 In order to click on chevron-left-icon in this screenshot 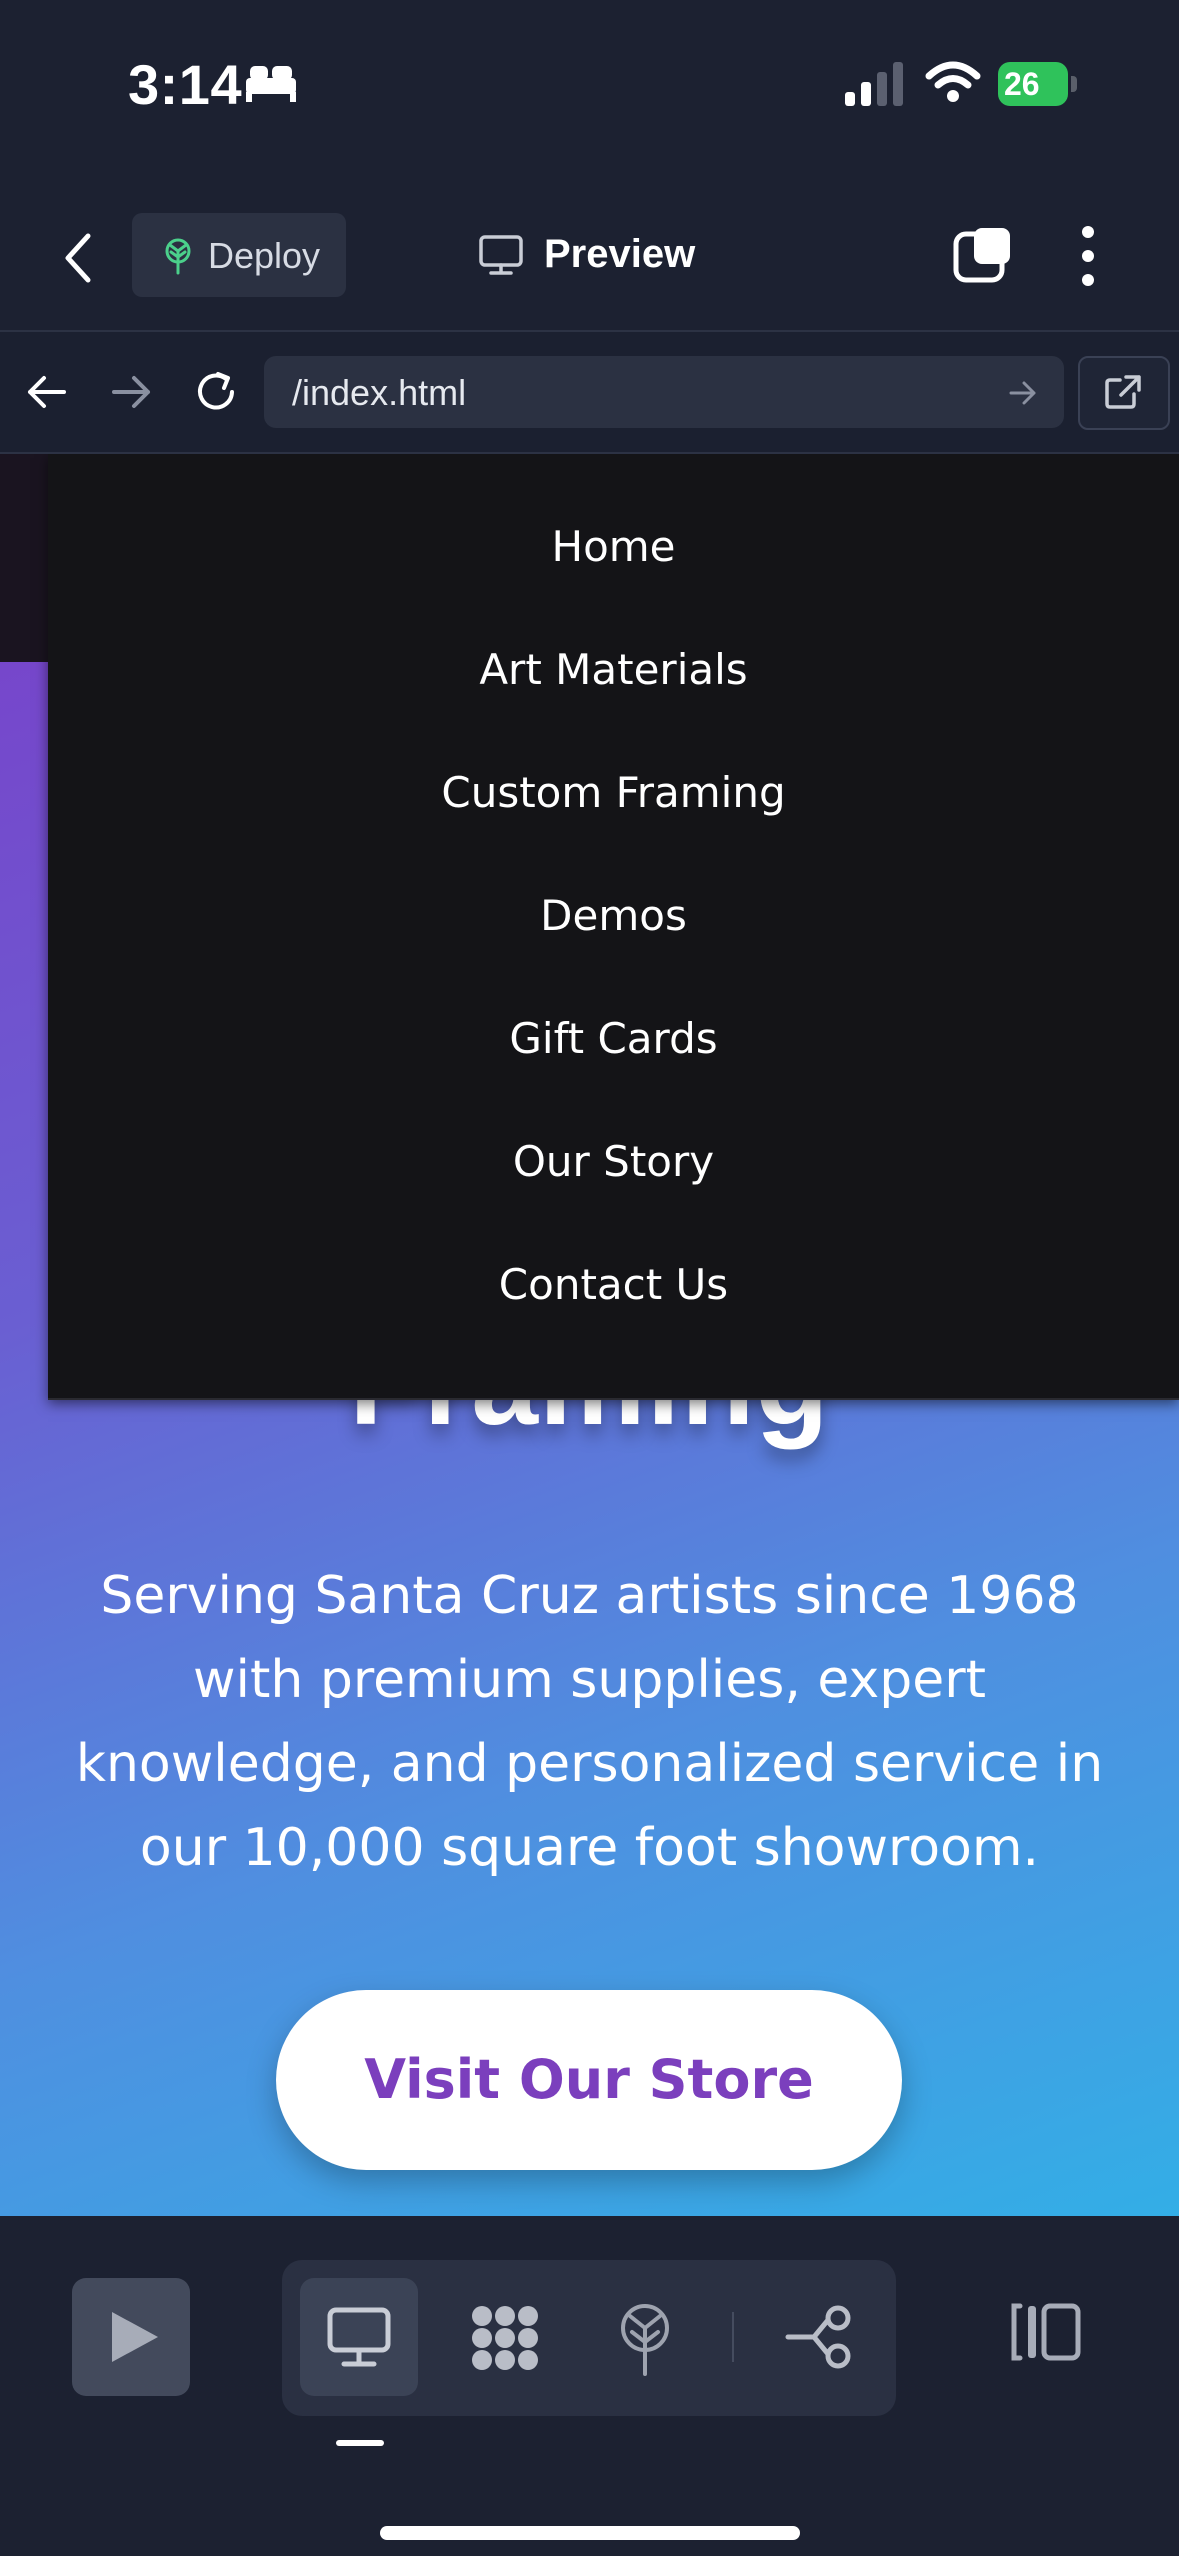, I will do `click(78, 258)`.